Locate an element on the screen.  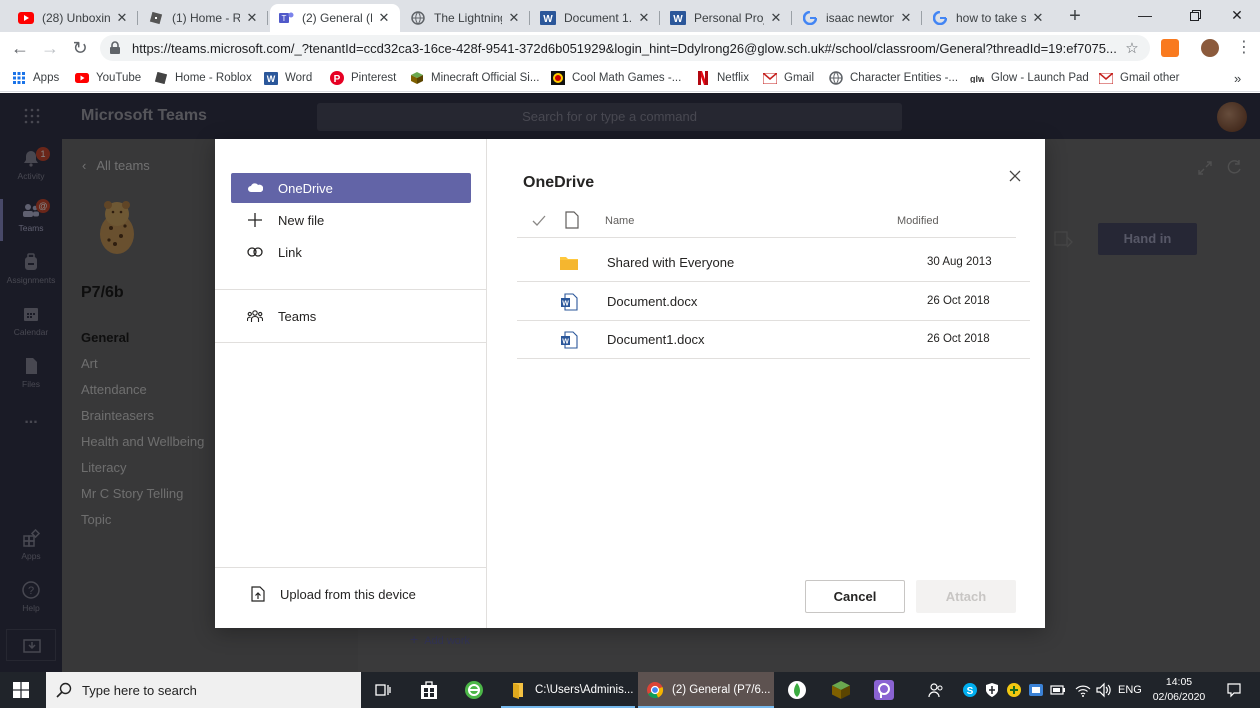
svg-text: P is located at coordinates (337, 79).